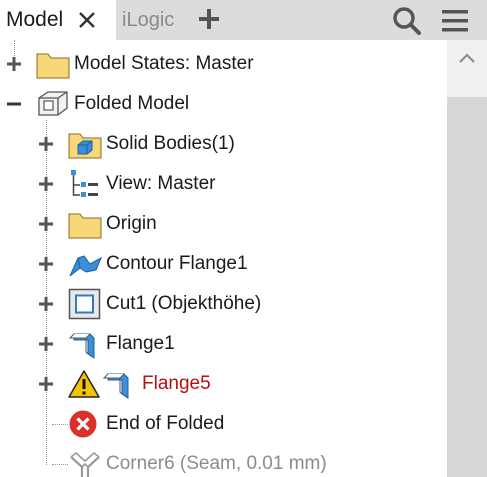  I want to click on solid-bodies-folder-icon, so click(85, 146).